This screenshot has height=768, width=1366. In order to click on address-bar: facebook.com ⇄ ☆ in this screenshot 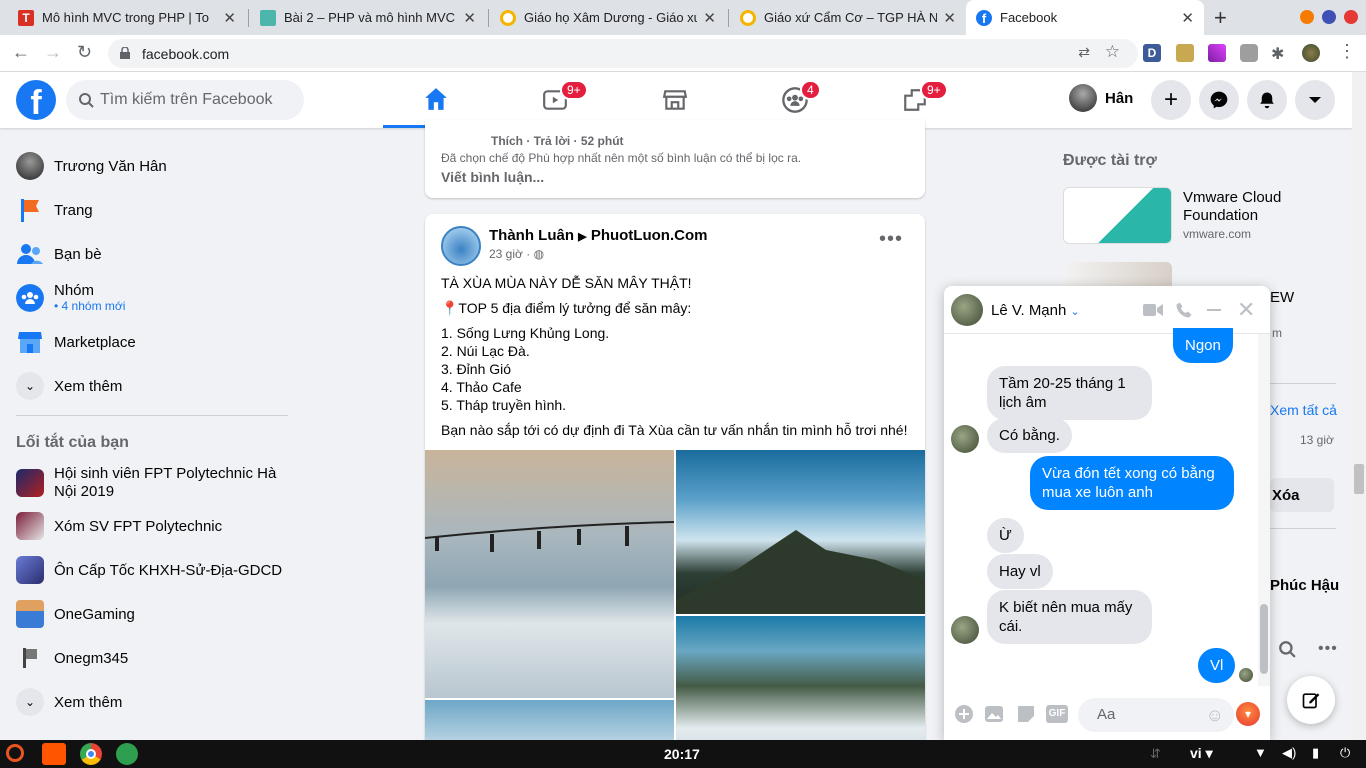, I will do `click(623, 53)`.